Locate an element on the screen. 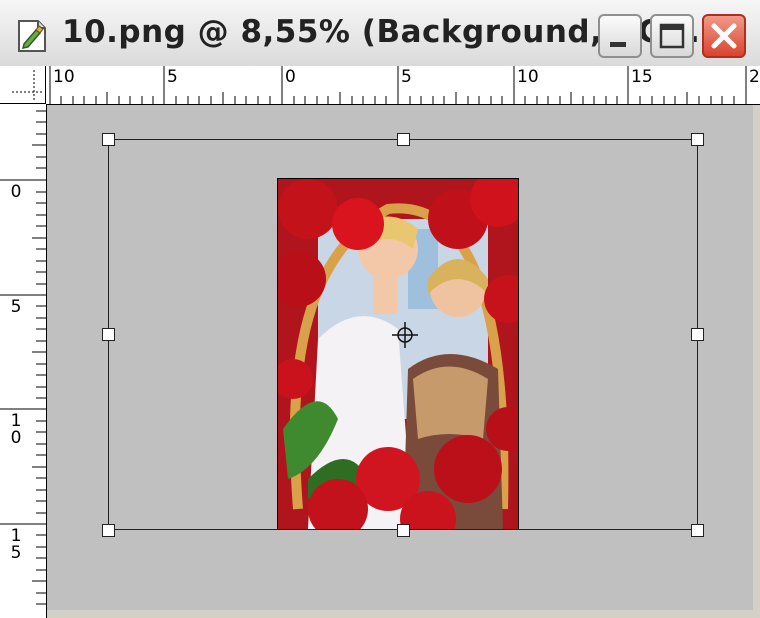 The image size is (760, 618). close-button is located at coordinates (724, 36).